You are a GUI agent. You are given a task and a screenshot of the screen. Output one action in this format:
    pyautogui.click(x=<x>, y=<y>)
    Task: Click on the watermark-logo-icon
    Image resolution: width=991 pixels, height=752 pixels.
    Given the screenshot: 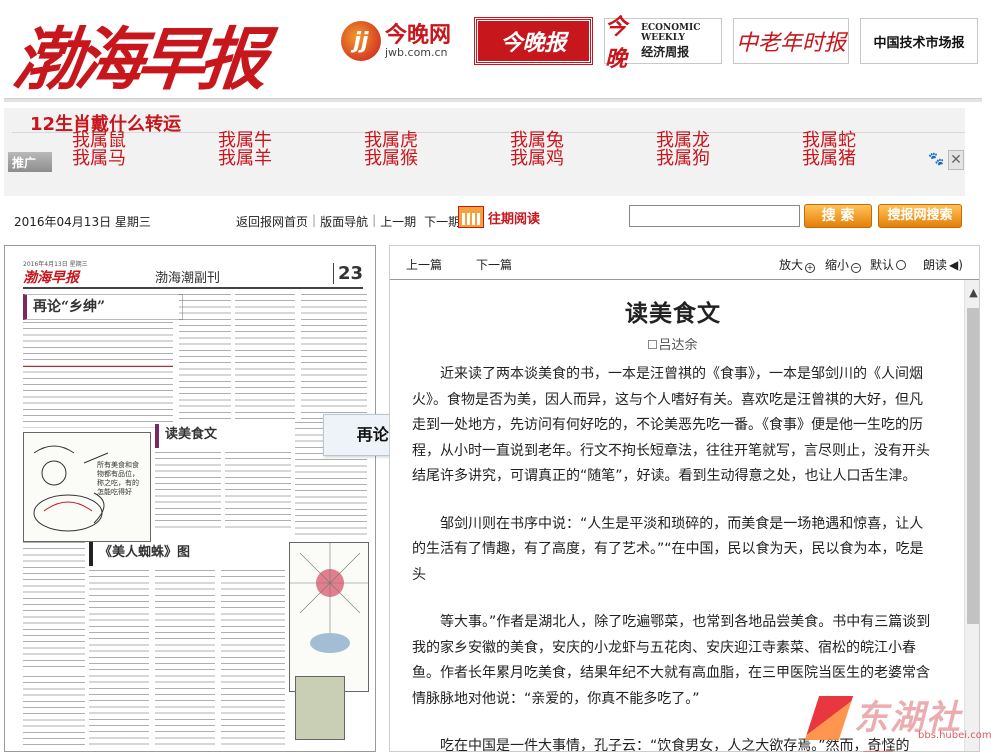 What is the action you would take?
    pyautogui.click(x=829, y=718)
    